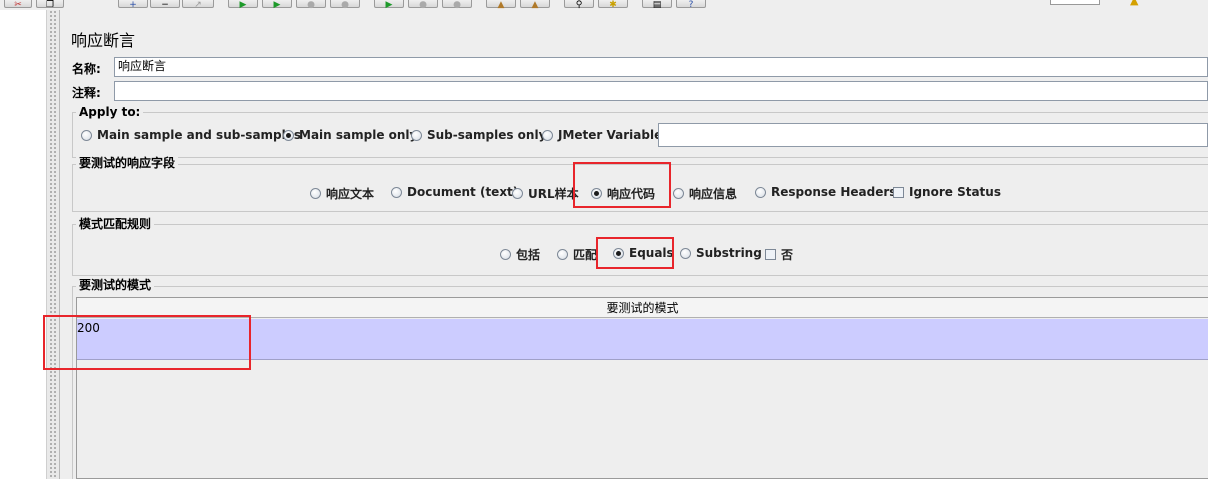 The image size is (1208, 479). I want to click on name-label: 名称:, so click(86, 69).